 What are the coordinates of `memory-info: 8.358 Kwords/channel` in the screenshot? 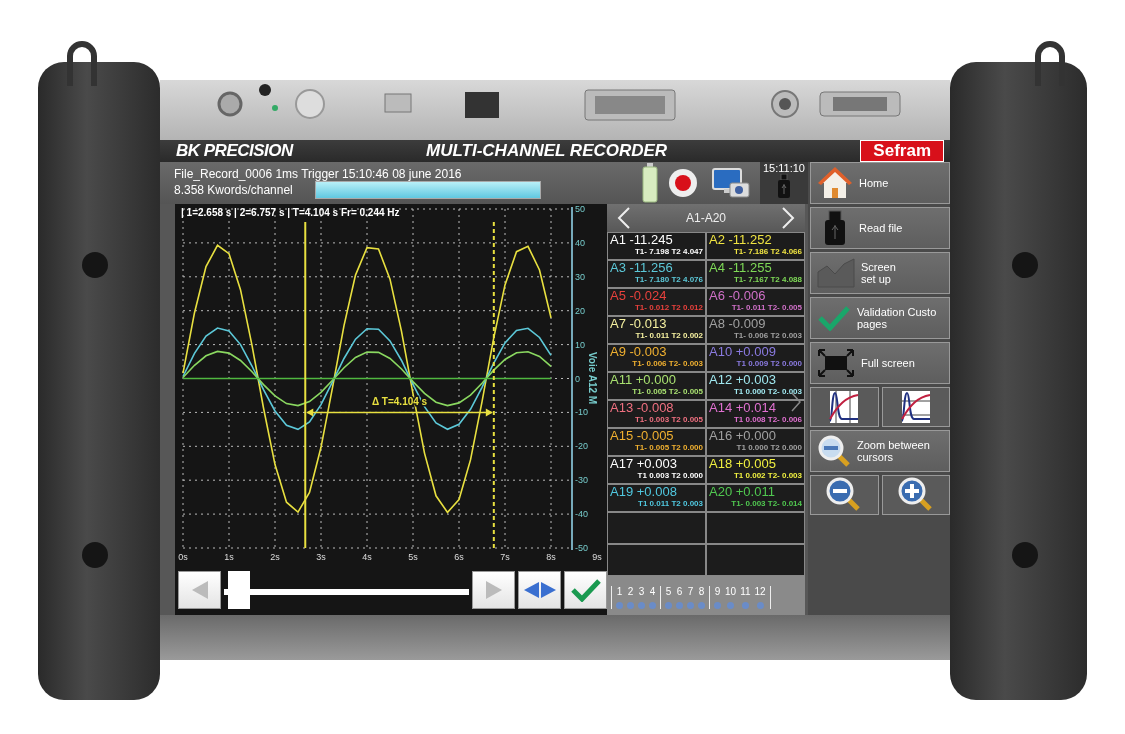 It's located at (233, 190).